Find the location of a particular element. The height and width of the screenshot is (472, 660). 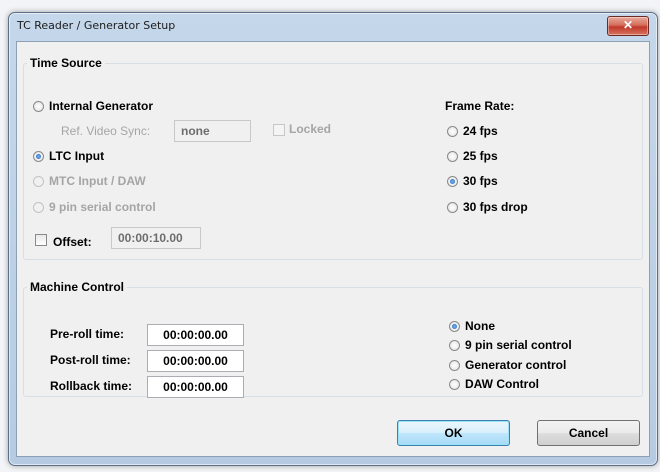

title-bar: TC Reader / Generator Setup ✕ is located at coordinates (333, 26).